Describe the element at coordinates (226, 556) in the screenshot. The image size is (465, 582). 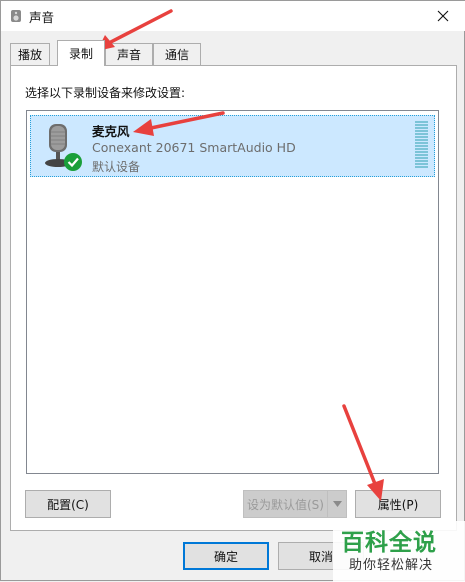
I see `ok-button: 确定` at that location.